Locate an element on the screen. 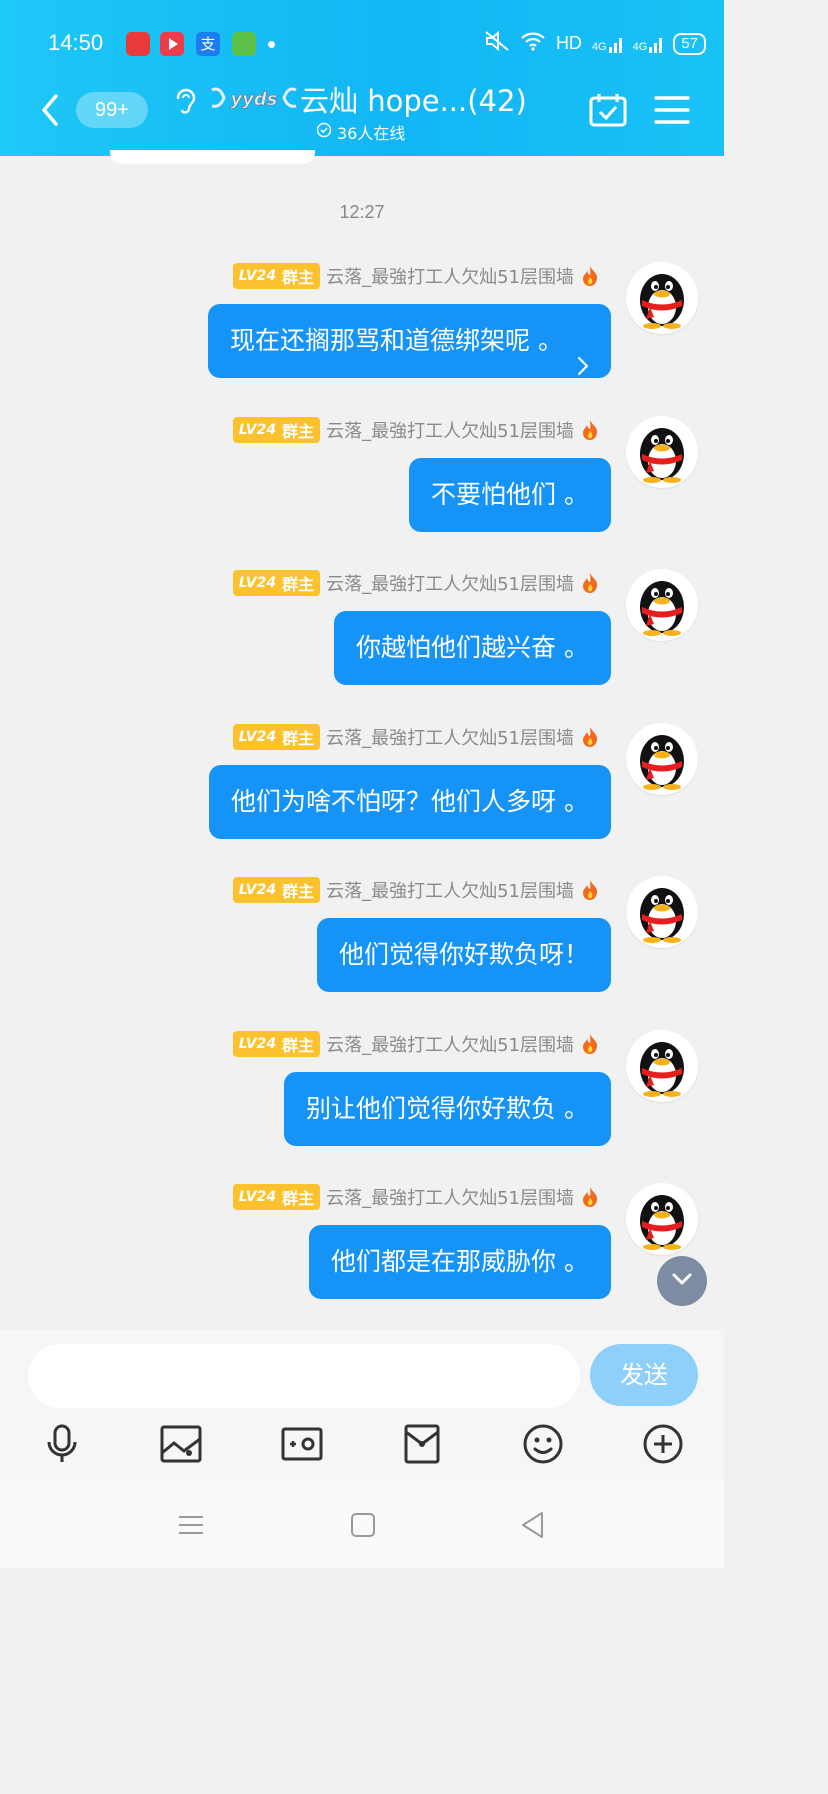 Image resolution: width=828 pixels, height=1794 pixels. online-check-icon is located at coordinates (324, 132).